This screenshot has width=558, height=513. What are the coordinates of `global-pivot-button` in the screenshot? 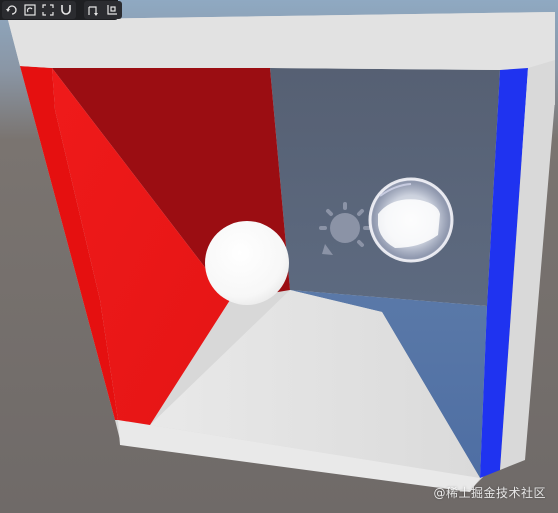 It's located at (112, 10).